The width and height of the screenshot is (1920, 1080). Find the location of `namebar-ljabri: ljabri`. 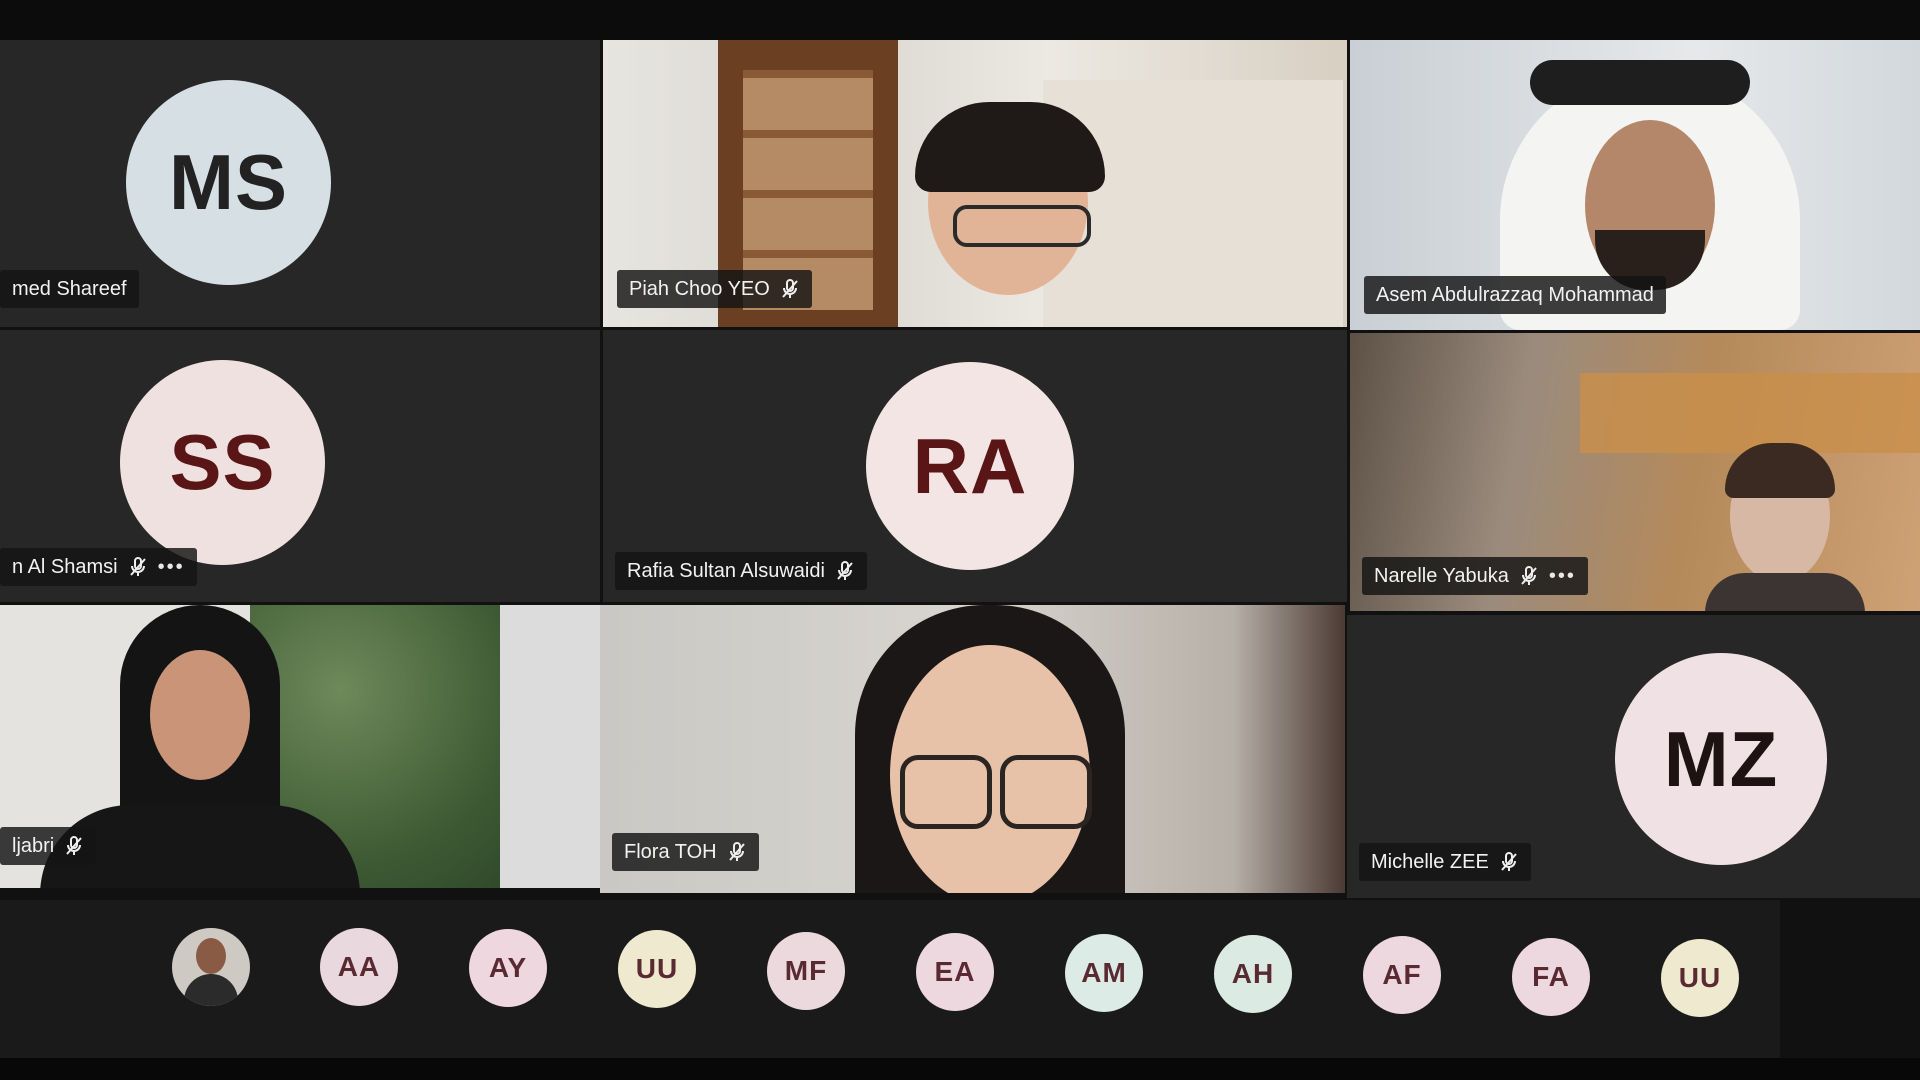

namebar-ljabri: ljabri is located at coordinates (48, 846).